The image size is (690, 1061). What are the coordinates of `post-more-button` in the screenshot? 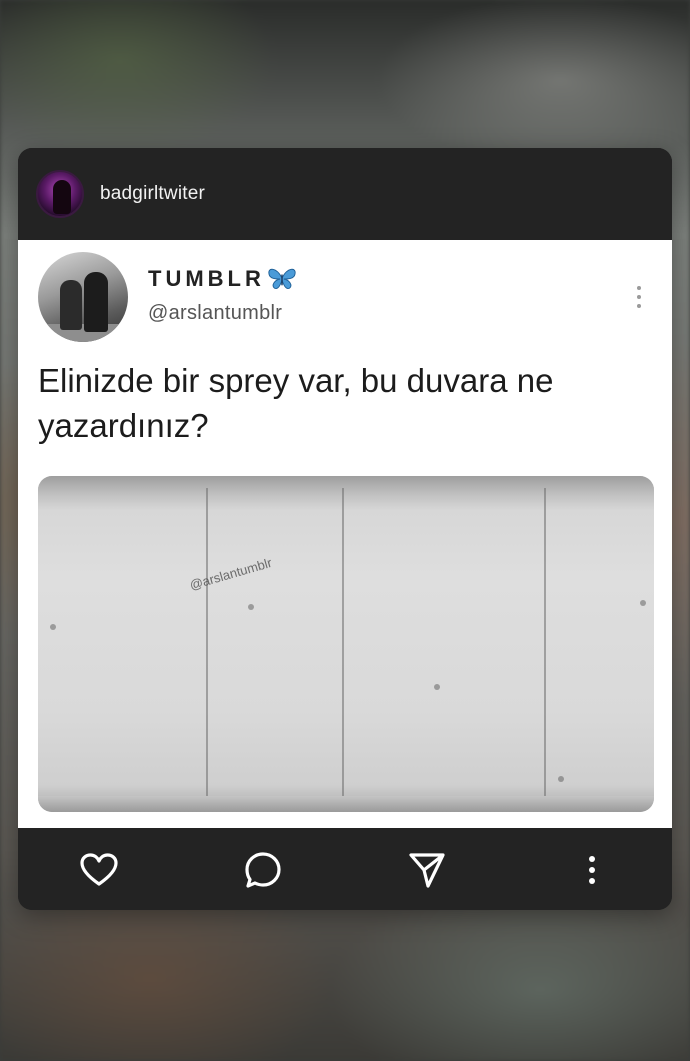 It's located at (592, 870).